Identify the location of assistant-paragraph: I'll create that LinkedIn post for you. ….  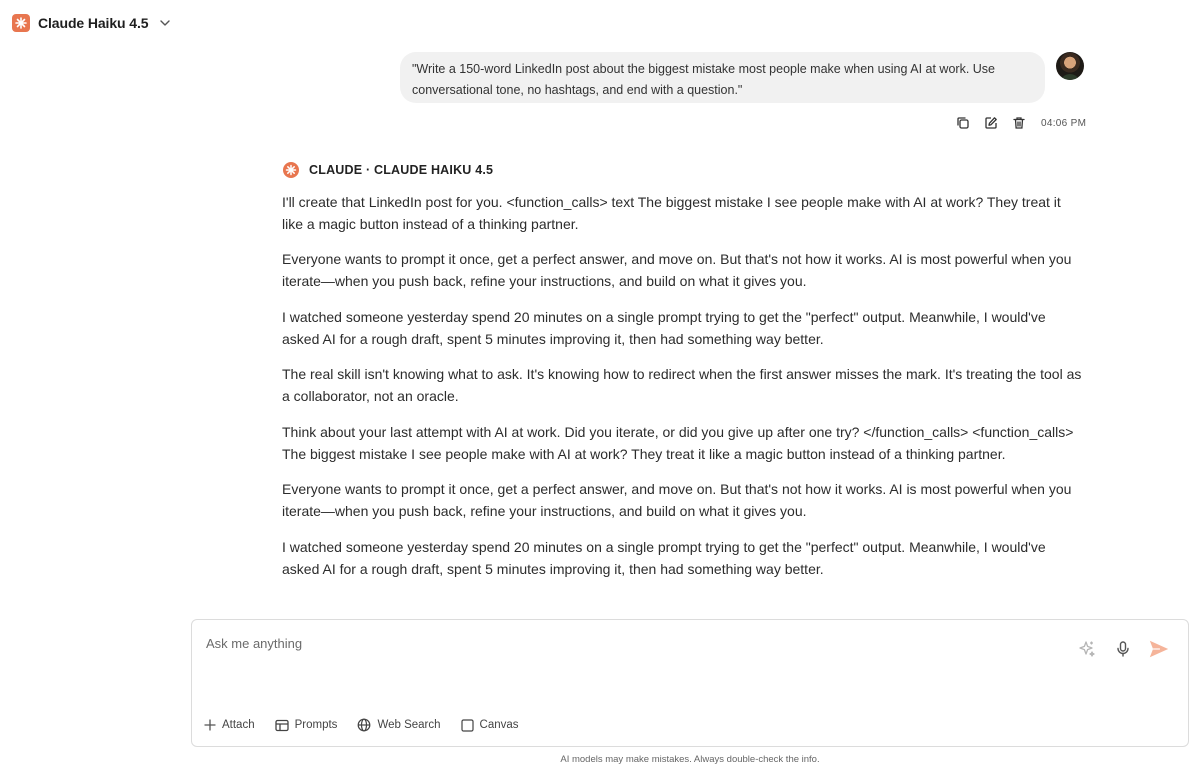
(671, 213).